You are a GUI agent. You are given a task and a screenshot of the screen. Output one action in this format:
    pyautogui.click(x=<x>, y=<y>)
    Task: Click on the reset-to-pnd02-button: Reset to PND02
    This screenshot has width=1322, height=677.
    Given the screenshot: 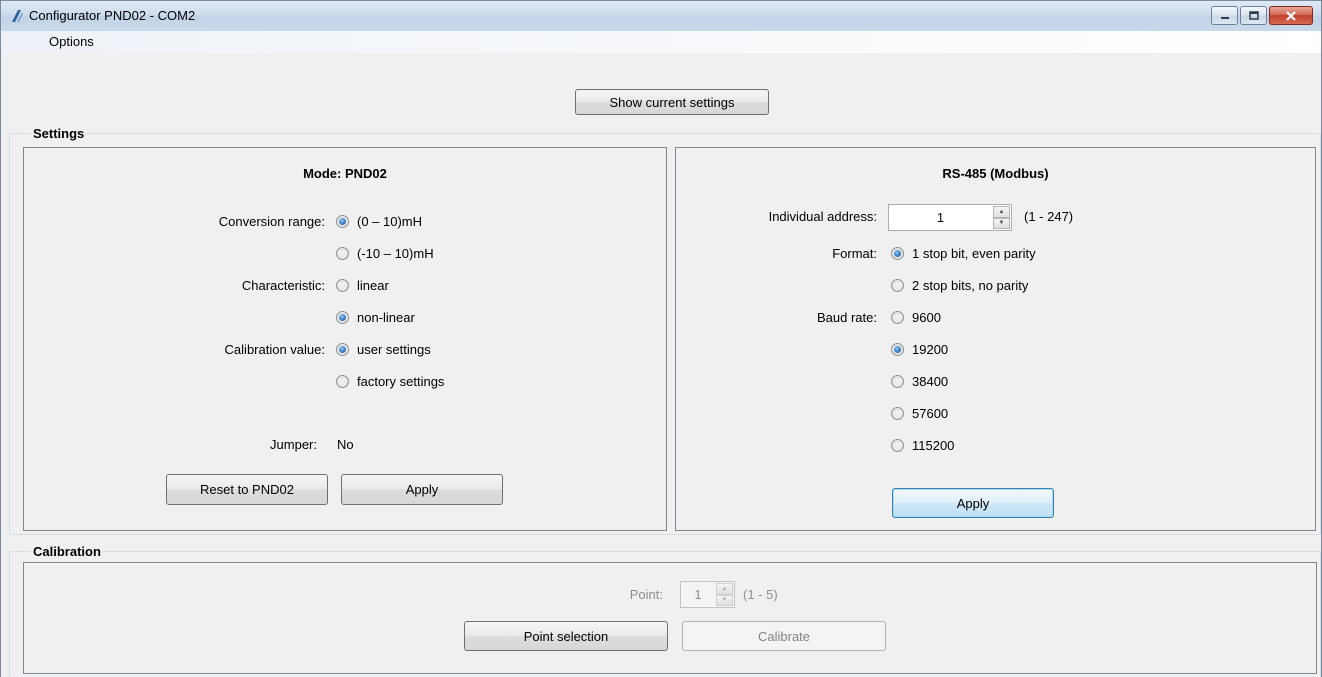 What is the action you would take?
    pyautogui.click(x=247, y=489)
    